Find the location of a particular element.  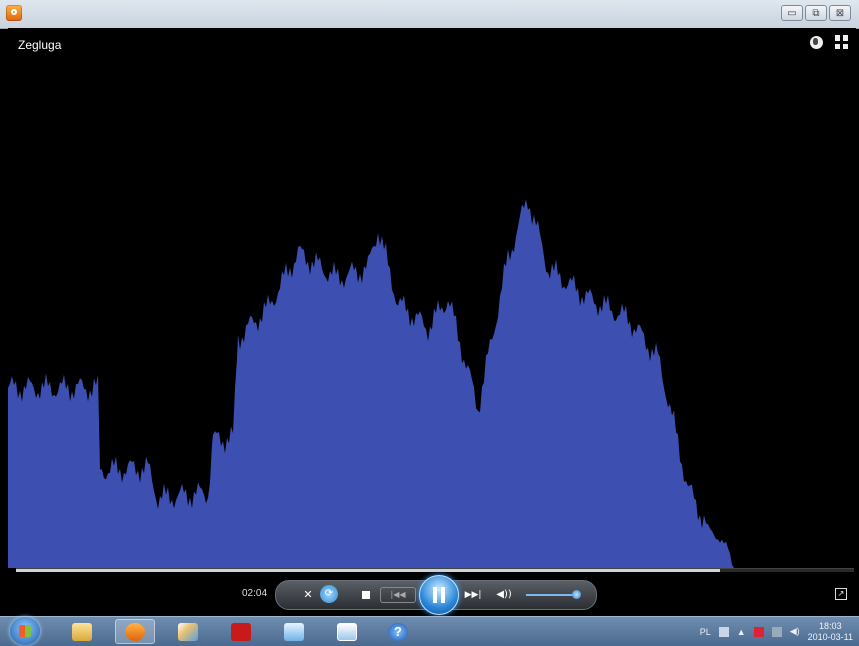

window-buttons: ▭ ⧉ ⊠ is located at coordinates (816, 13).